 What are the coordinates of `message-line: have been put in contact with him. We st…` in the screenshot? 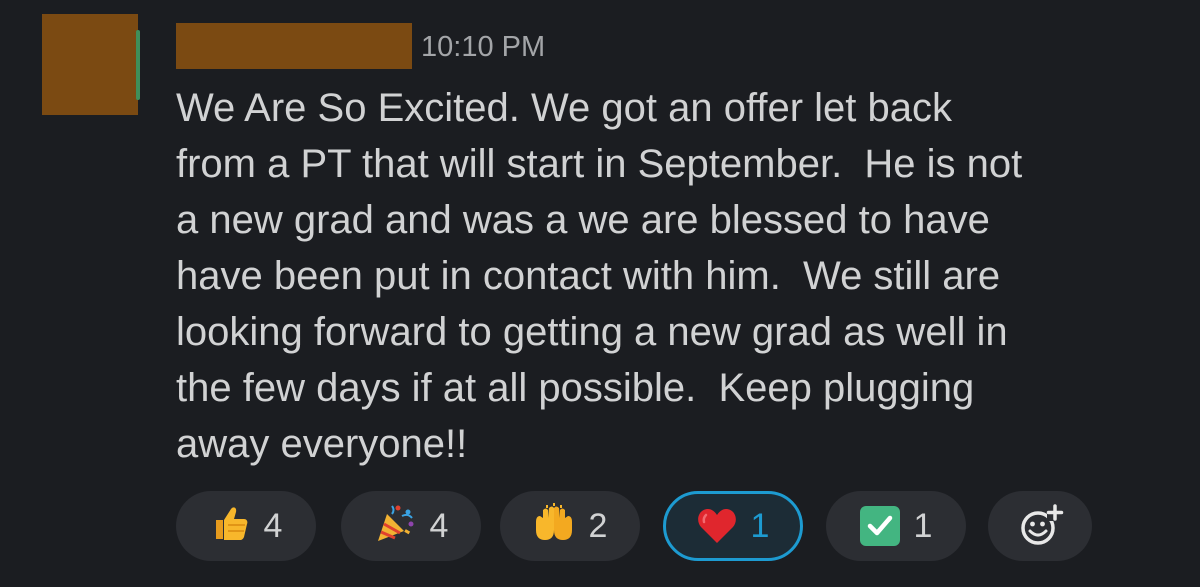 It's located at (588, 276).